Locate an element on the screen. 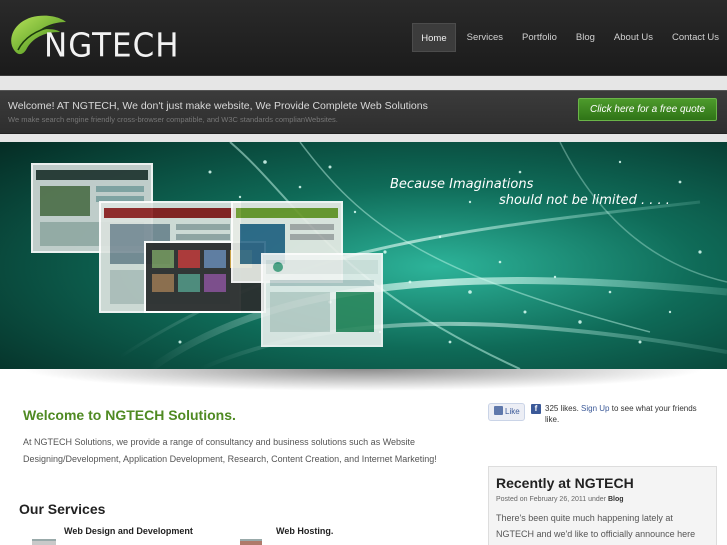 The image size is (727, 545). thumbs-up-icon is located at coordinates (498, 410).